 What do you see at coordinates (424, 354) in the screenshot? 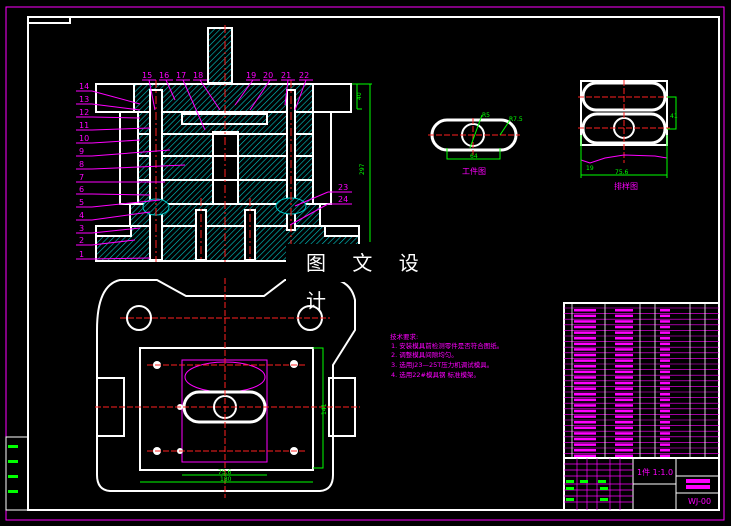
I see `svg-text: 2. 调整模具间隙均匀。` at bounding box center [424, 354].